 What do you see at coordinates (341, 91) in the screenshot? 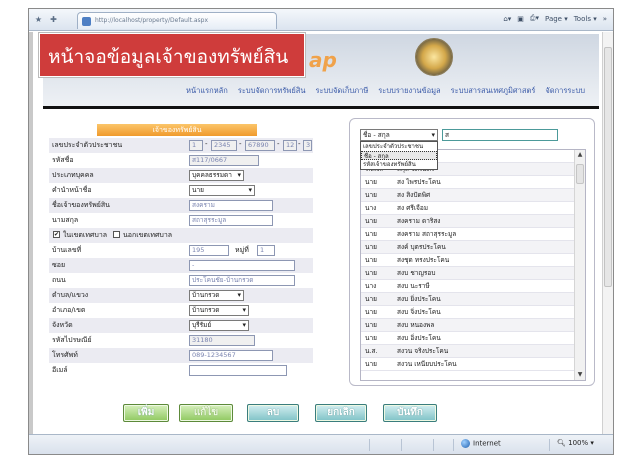
I see `menu-tax: ระบบจัดเก็บภาษี` at bounding box center [341, 91].